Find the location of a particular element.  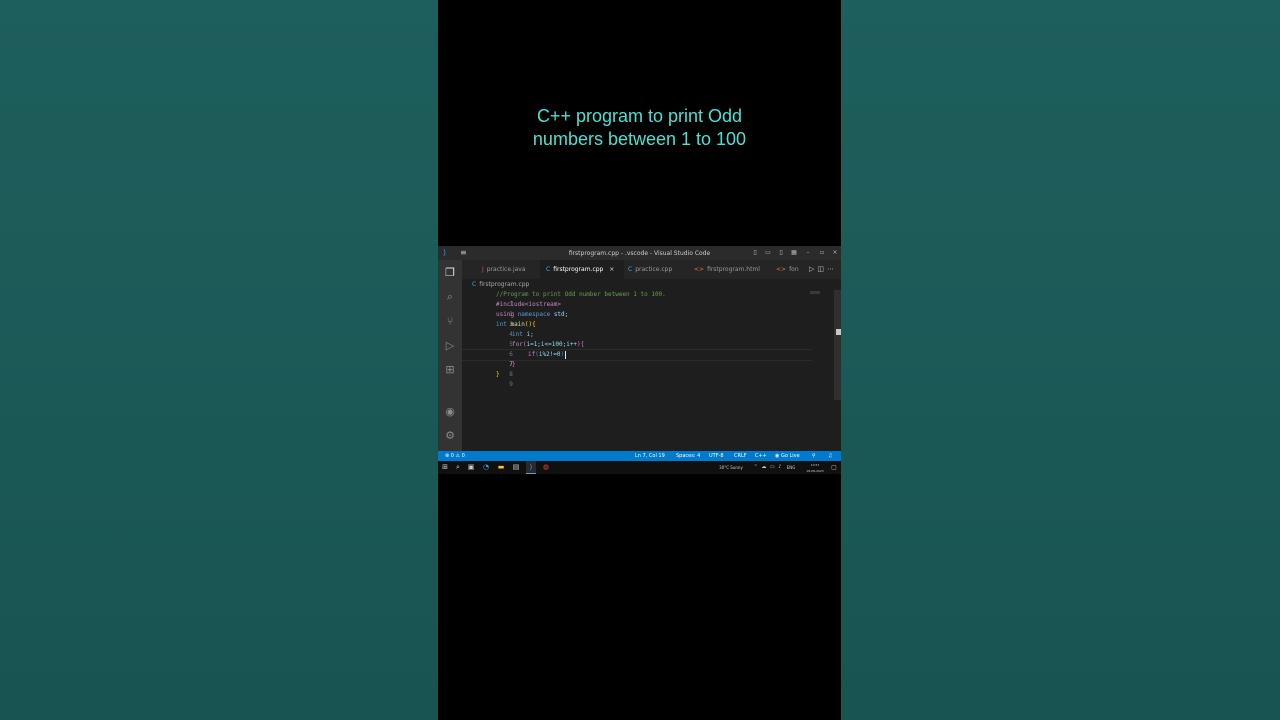

problems-indicator: ⊗ 0 ⚠ 0 is located at coordinates (455, 456).